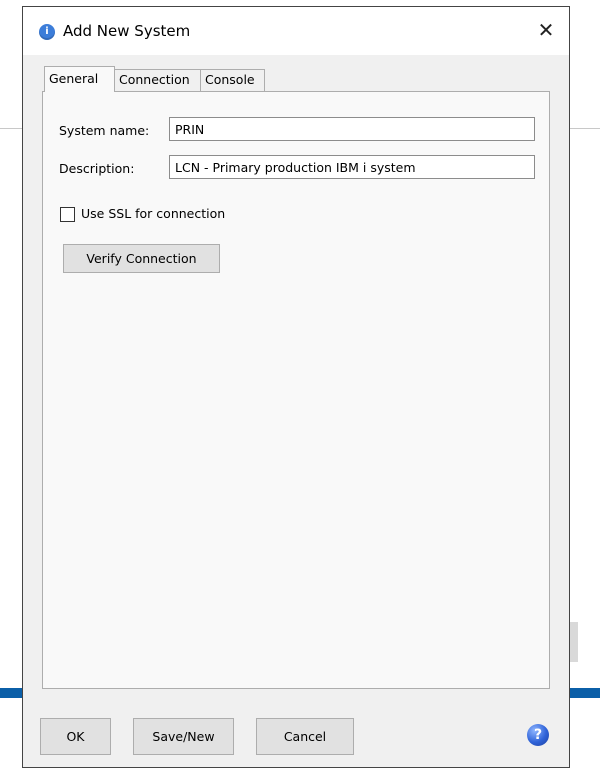  I want to click on help-icon: ?, so click(538, 735).